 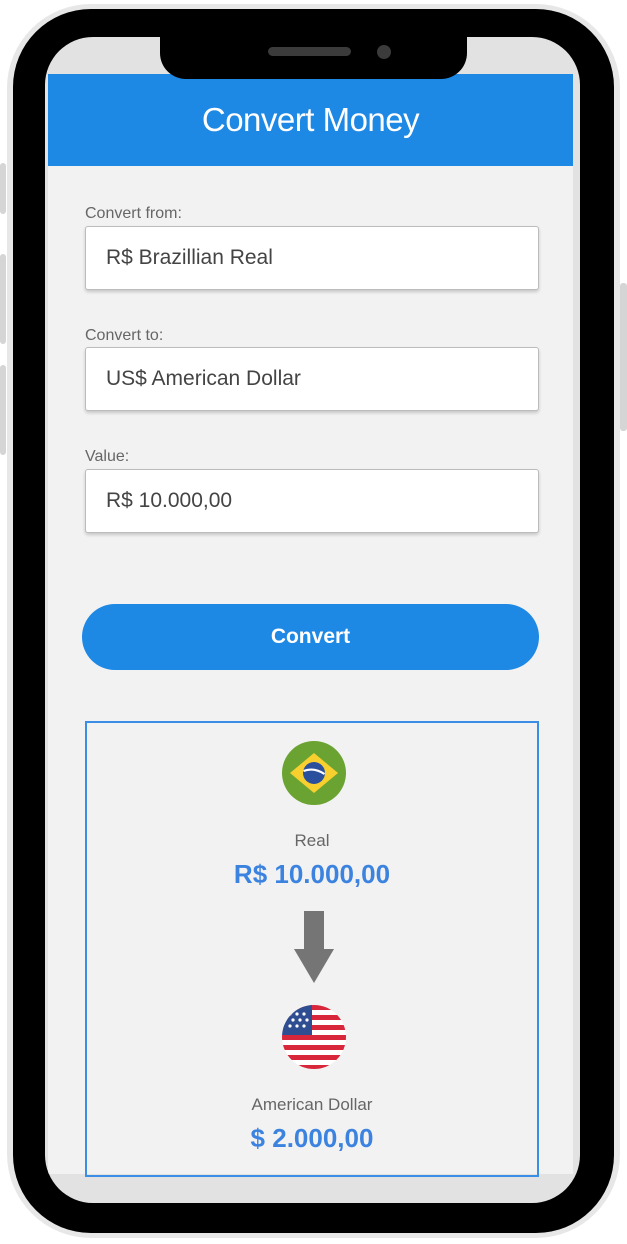 What do you see at coordinates (312, 1104) in the screenshot?
I see `to-currency-name: American Dollar` at bounding box center [312, 1104].